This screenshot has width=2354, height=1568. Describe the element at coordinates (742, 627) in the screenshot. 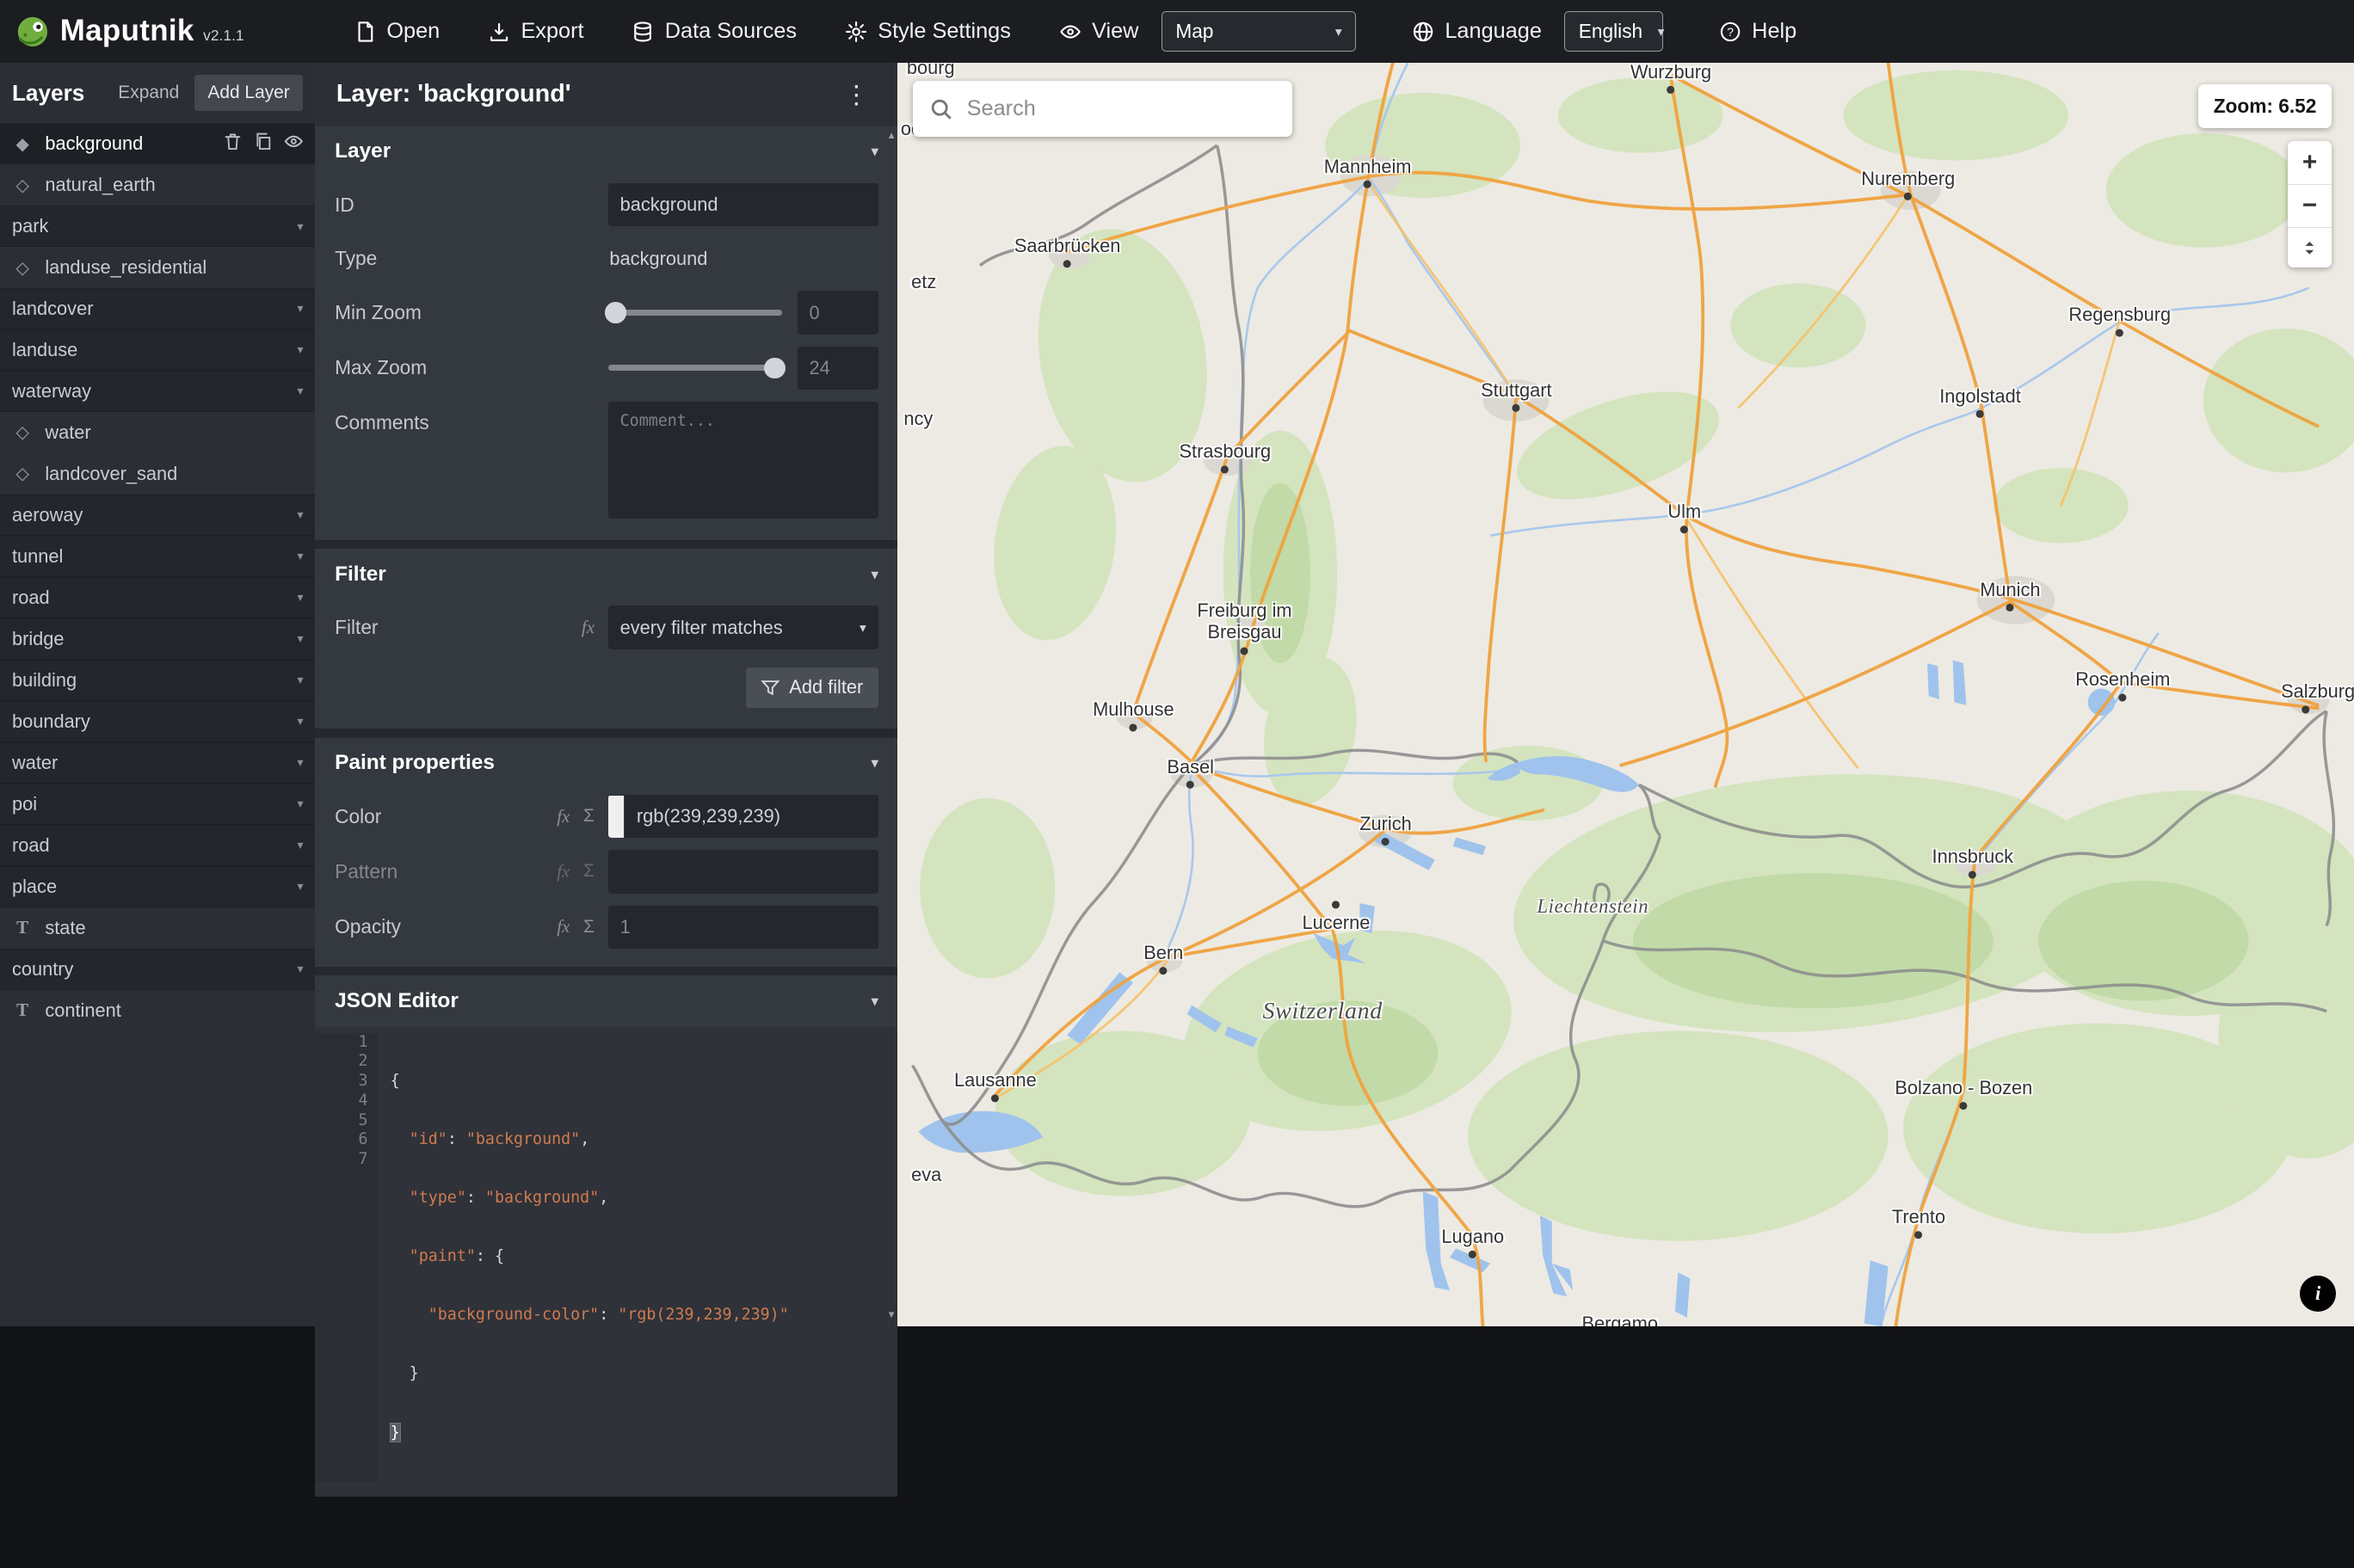

I see `filter-combiner-select: every filter matches ▾` at that location.